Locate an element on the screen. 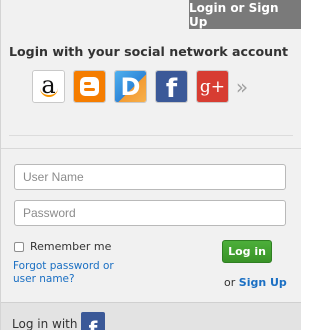 This screenshot has height=330, width=320. remember-me-label: Remember me is located at coordinates (71, 246).